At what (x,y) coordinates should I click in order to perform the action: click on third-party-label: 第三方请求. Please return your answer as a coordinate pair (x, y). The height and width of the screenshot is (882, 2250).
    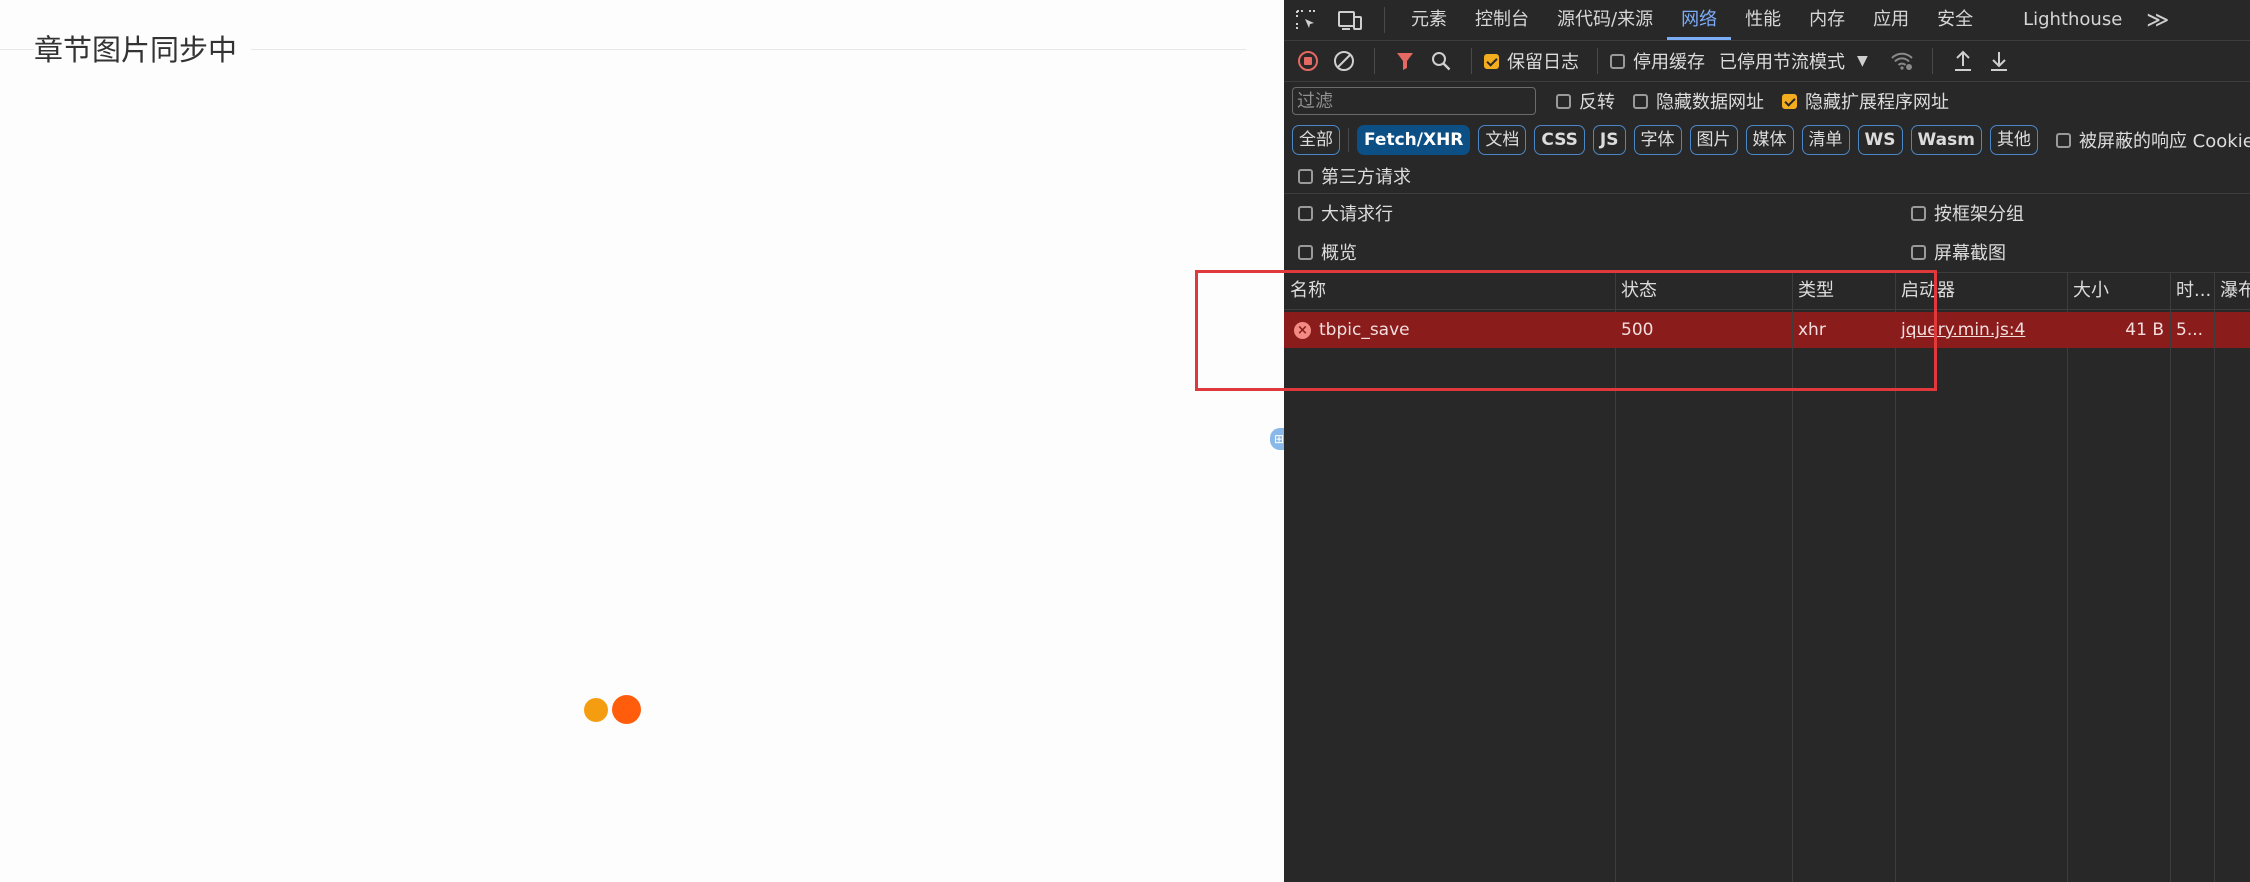
    Looking at the image, I should click on (1366, 177).